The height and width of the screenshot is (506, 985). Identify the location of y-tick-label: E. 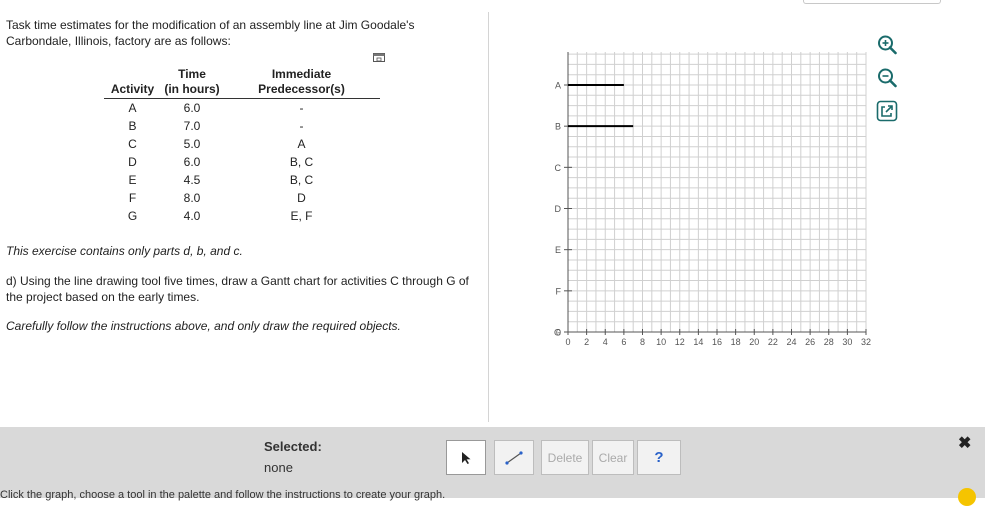
(558, 250).